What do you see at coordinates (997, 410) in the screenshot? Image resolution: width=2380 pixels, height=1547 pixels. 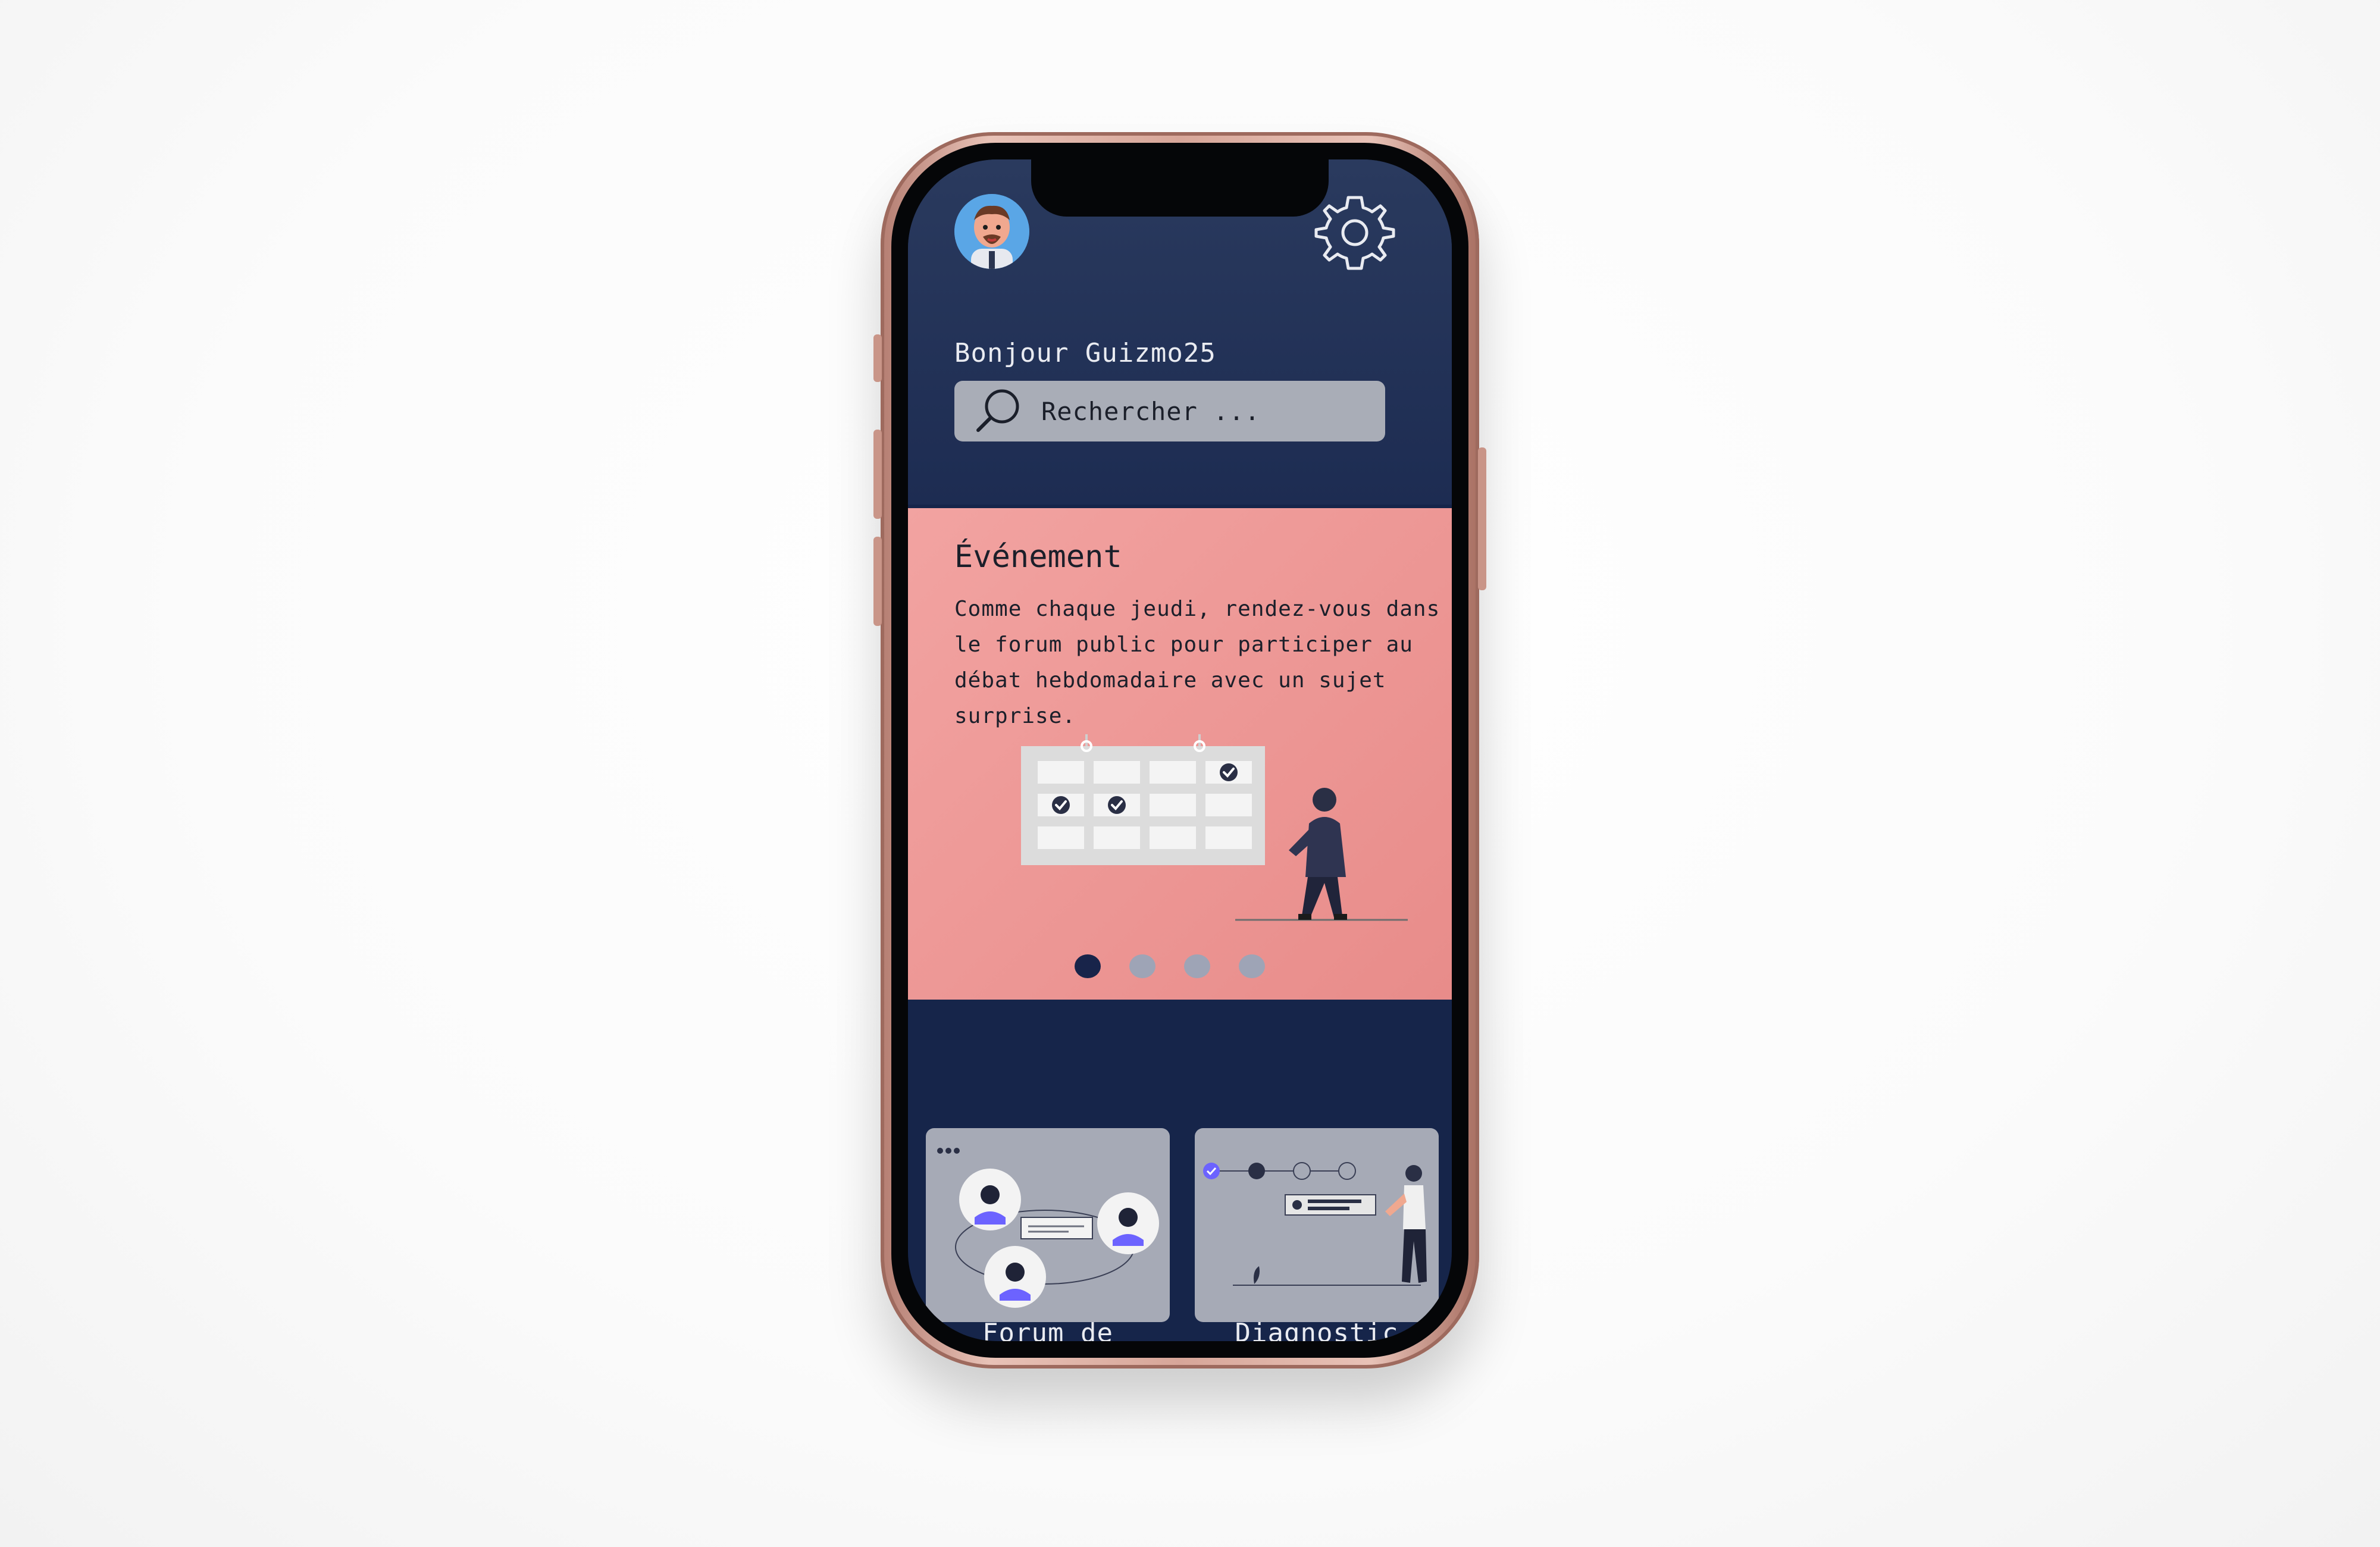 I see `search-icon` at bounding box center [997, 410].